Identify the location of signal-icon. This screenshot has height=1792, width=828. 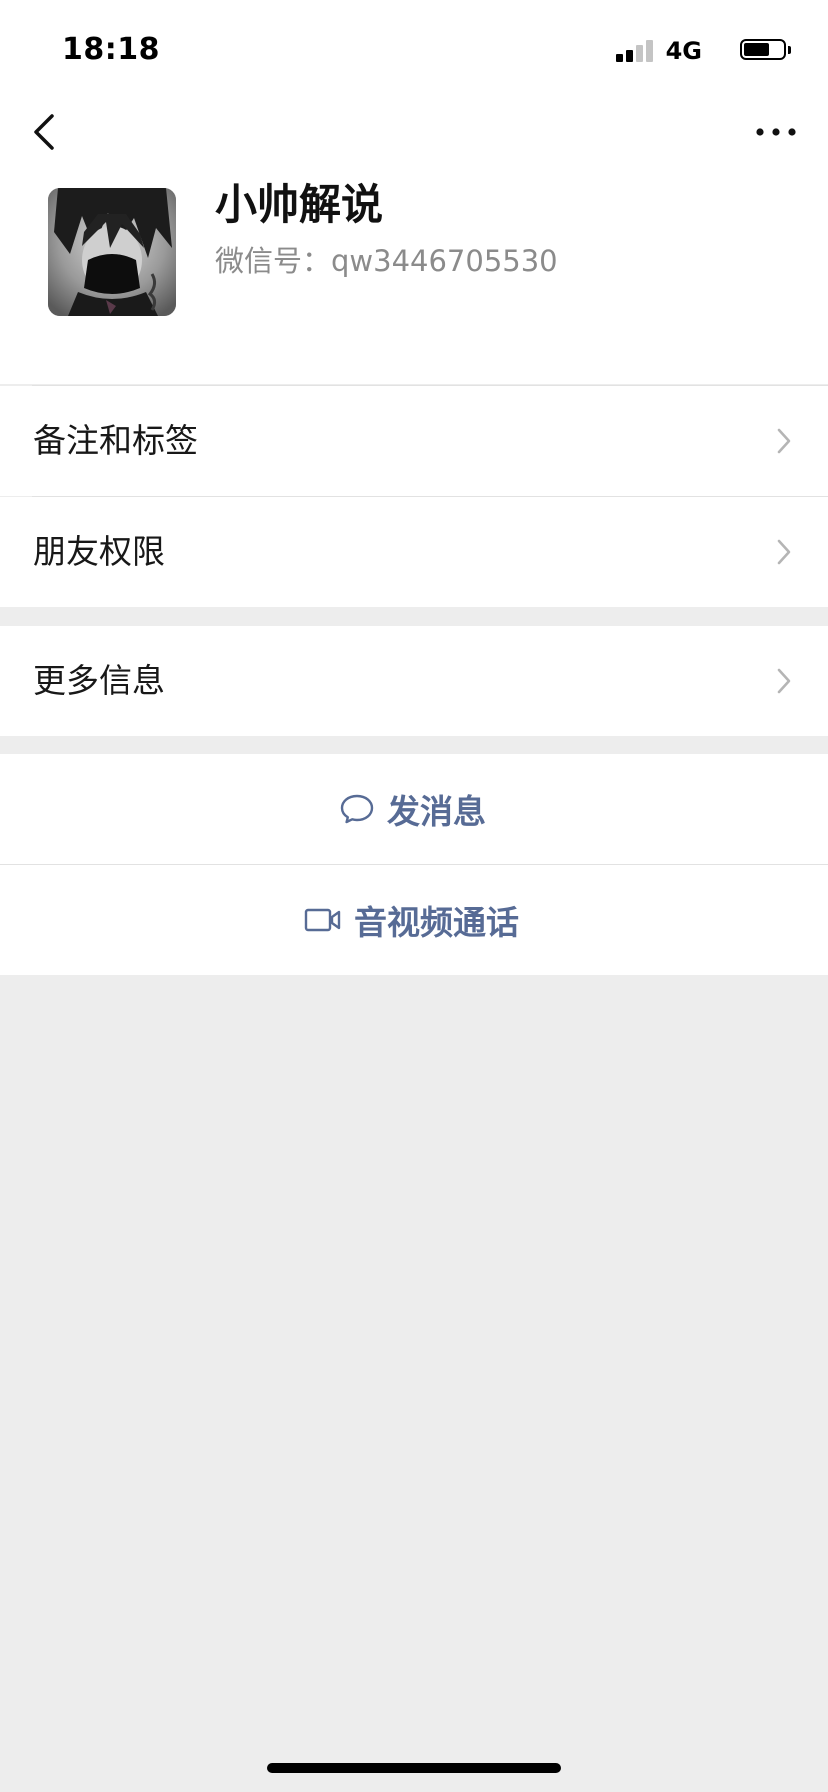
(636, 51).